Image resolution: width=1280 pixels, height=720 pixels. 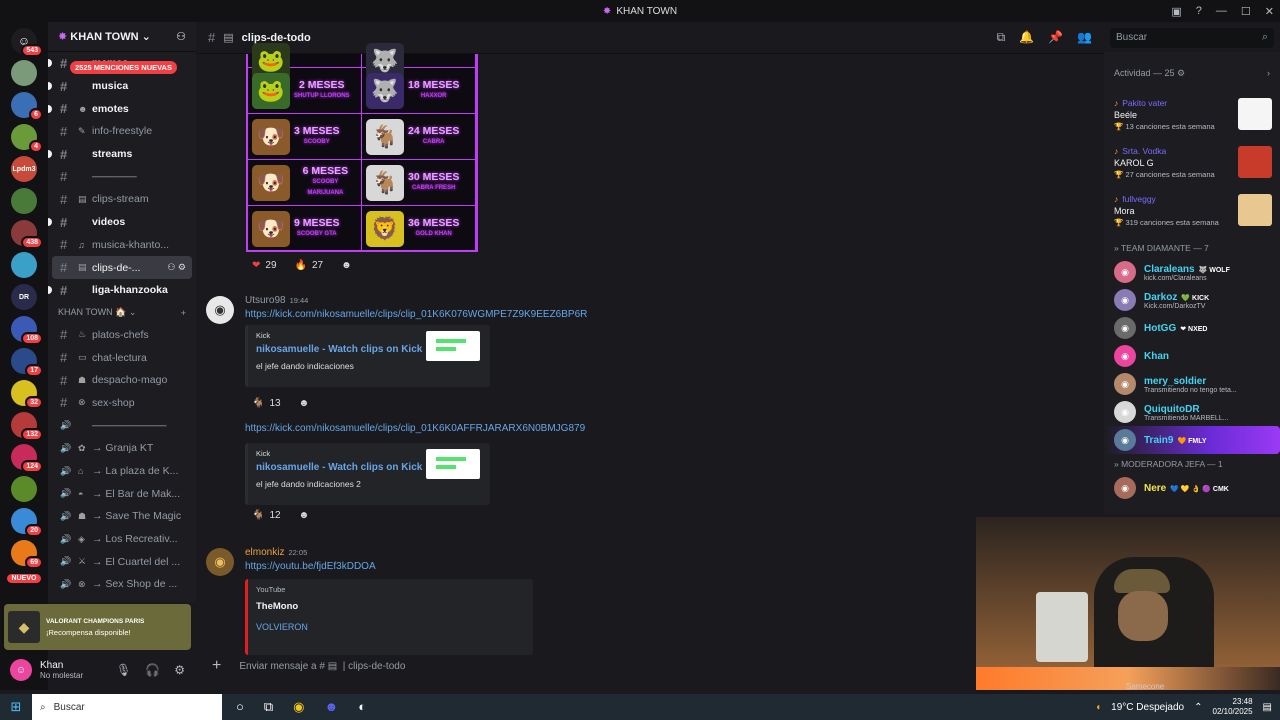 I want to click on help-icon: ?, so click(x=1199, y=11).